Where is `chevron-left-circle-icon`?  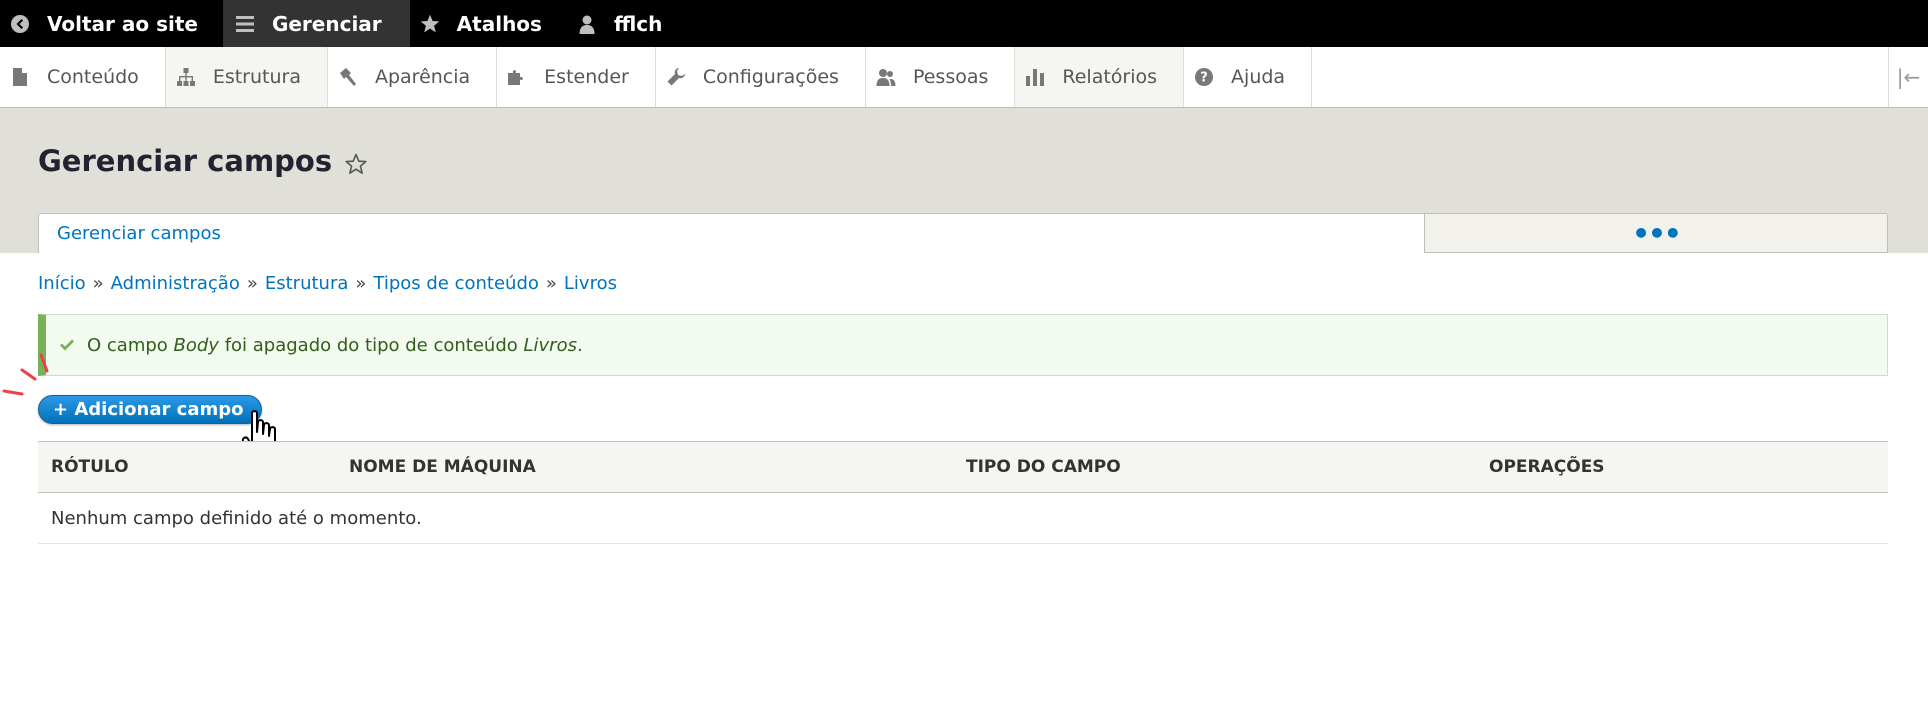
chevron-left-circle-icon is located at coordinates (20, 24).